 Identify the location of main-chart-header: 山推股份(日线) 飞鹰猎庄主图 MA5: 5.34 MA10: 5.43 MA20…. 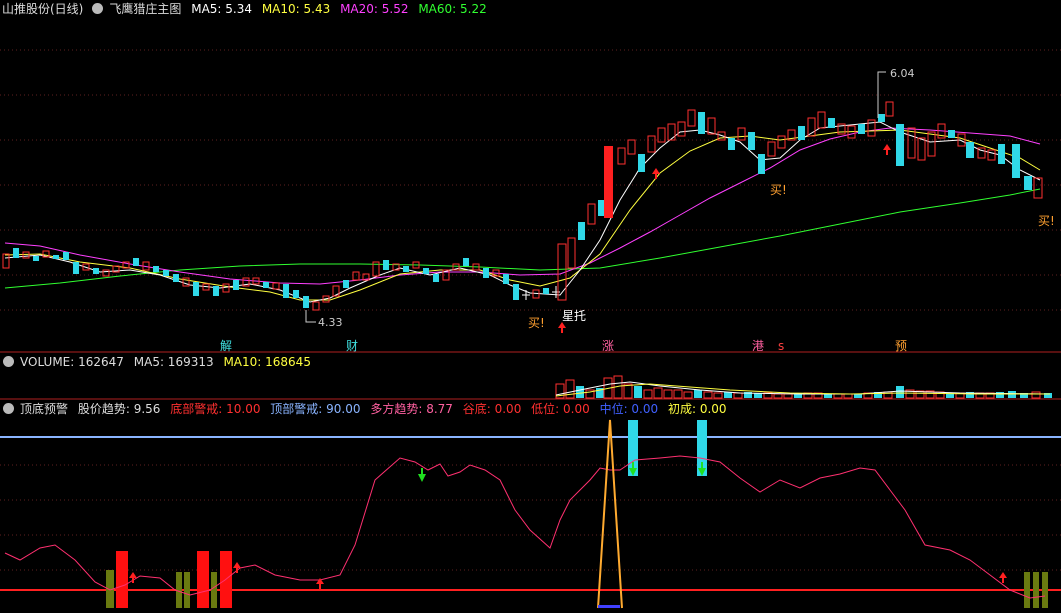
(246, 9).